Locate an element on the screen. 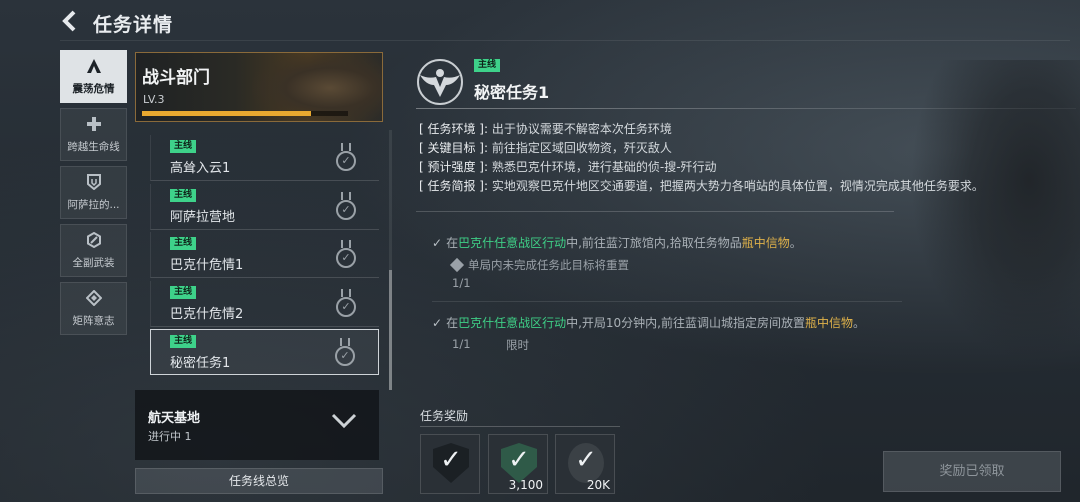  sidebar-item-3: 全副武装 is located at coordinates (93, 250).